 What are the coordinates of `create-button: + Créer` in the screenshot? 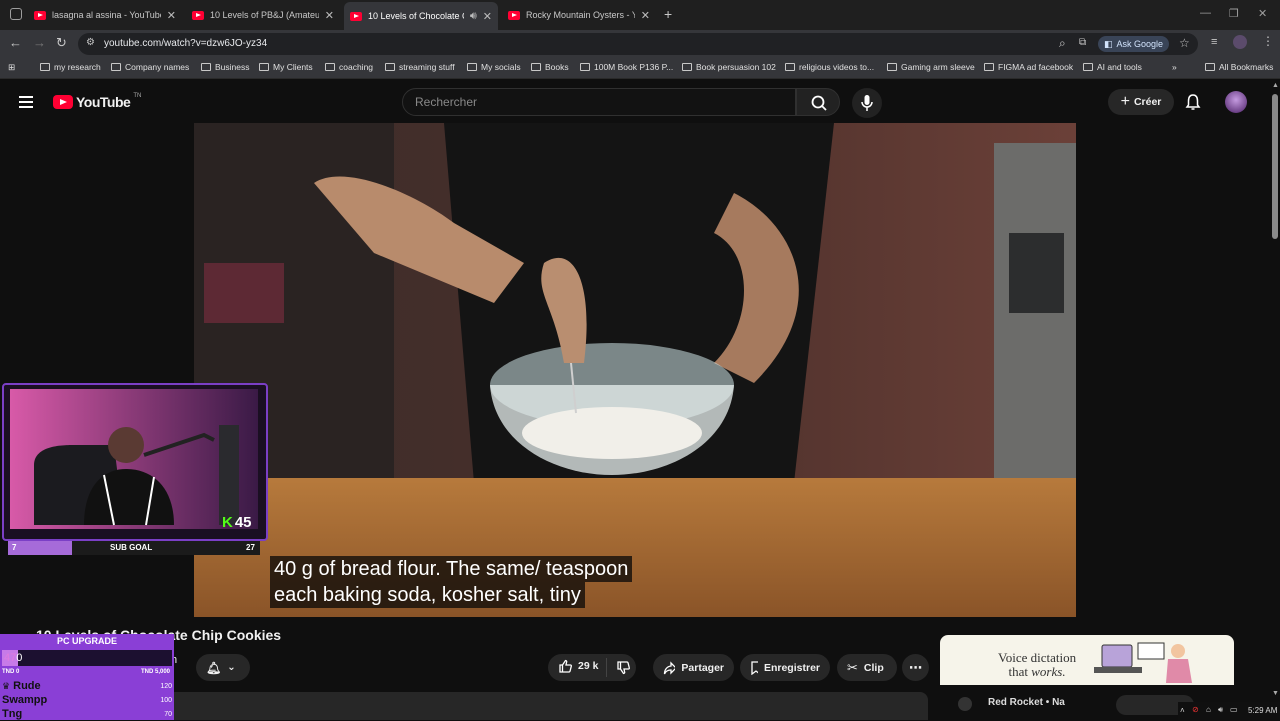 It's located at (1141, 102).